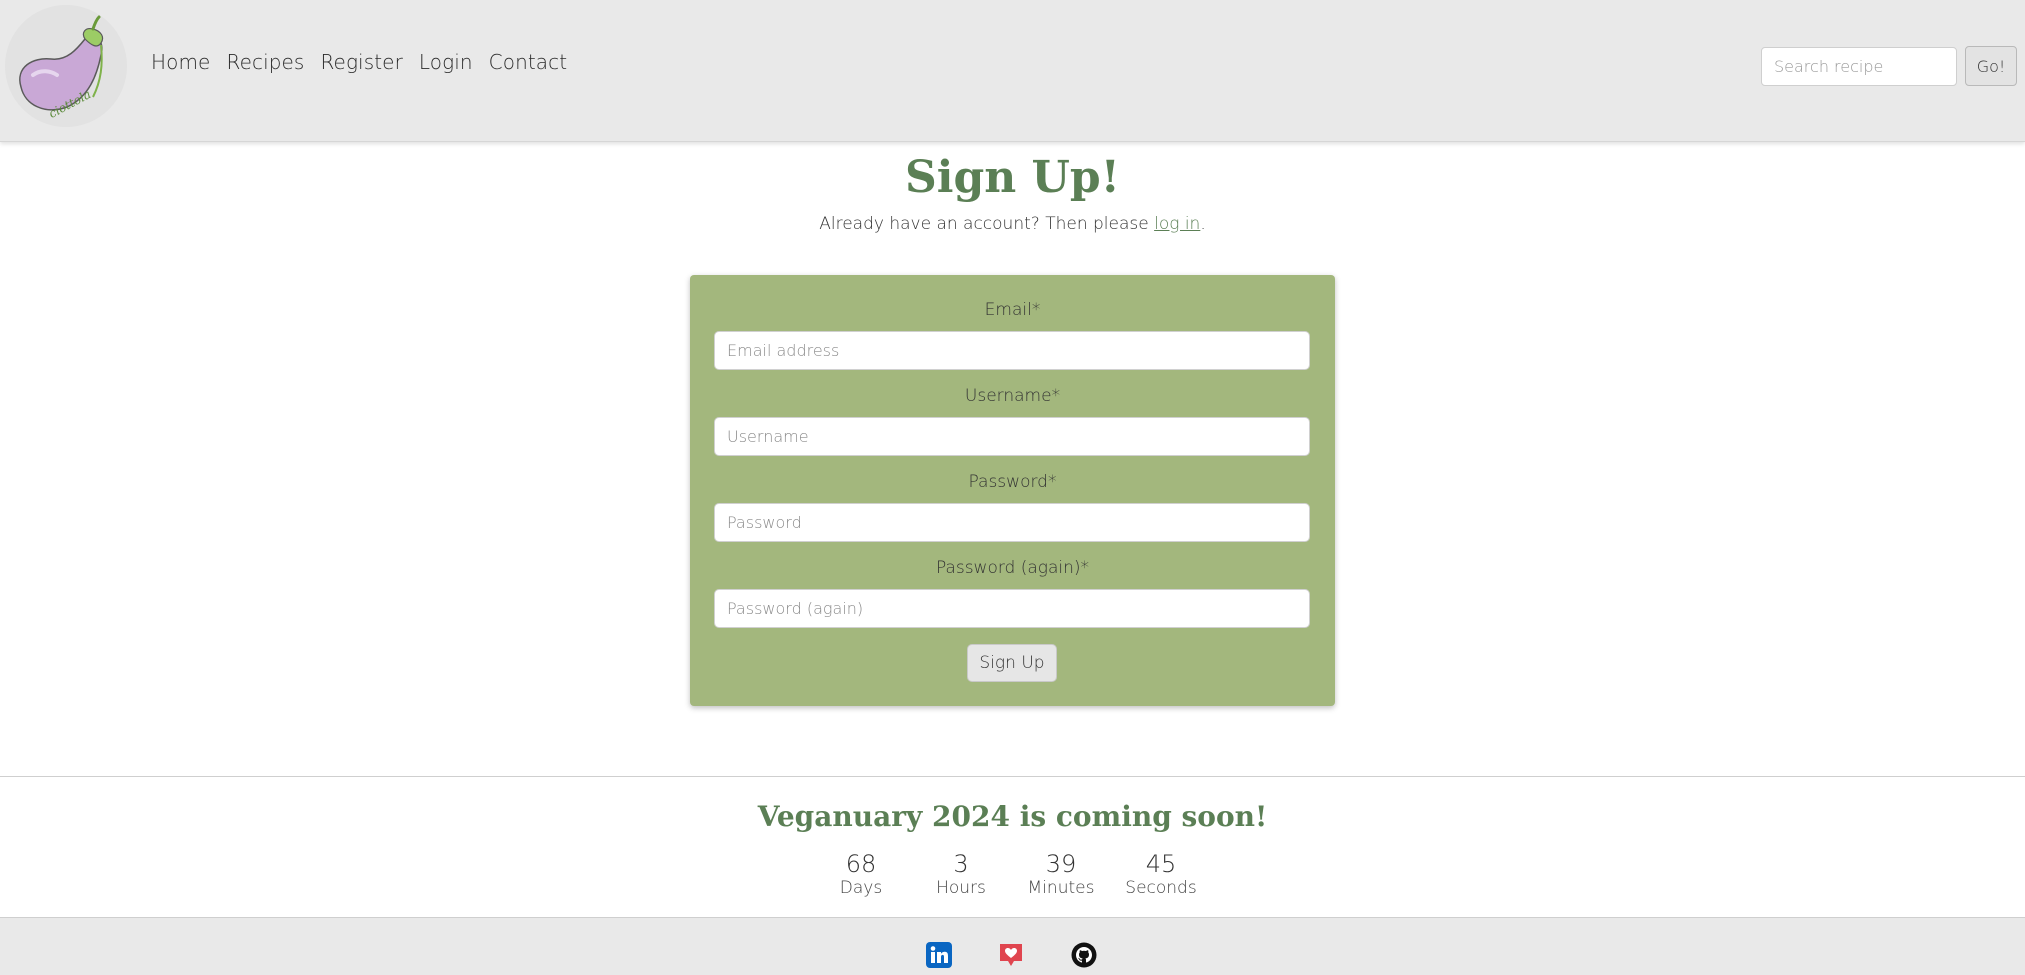 The height and width of the screenshot is (975, 2025). What do you see at coordinates (1012, 816) in the screenshot?
I see `countdown-title: Veganuary 2024 is coming soon!` at bounding box center [1012, 816].